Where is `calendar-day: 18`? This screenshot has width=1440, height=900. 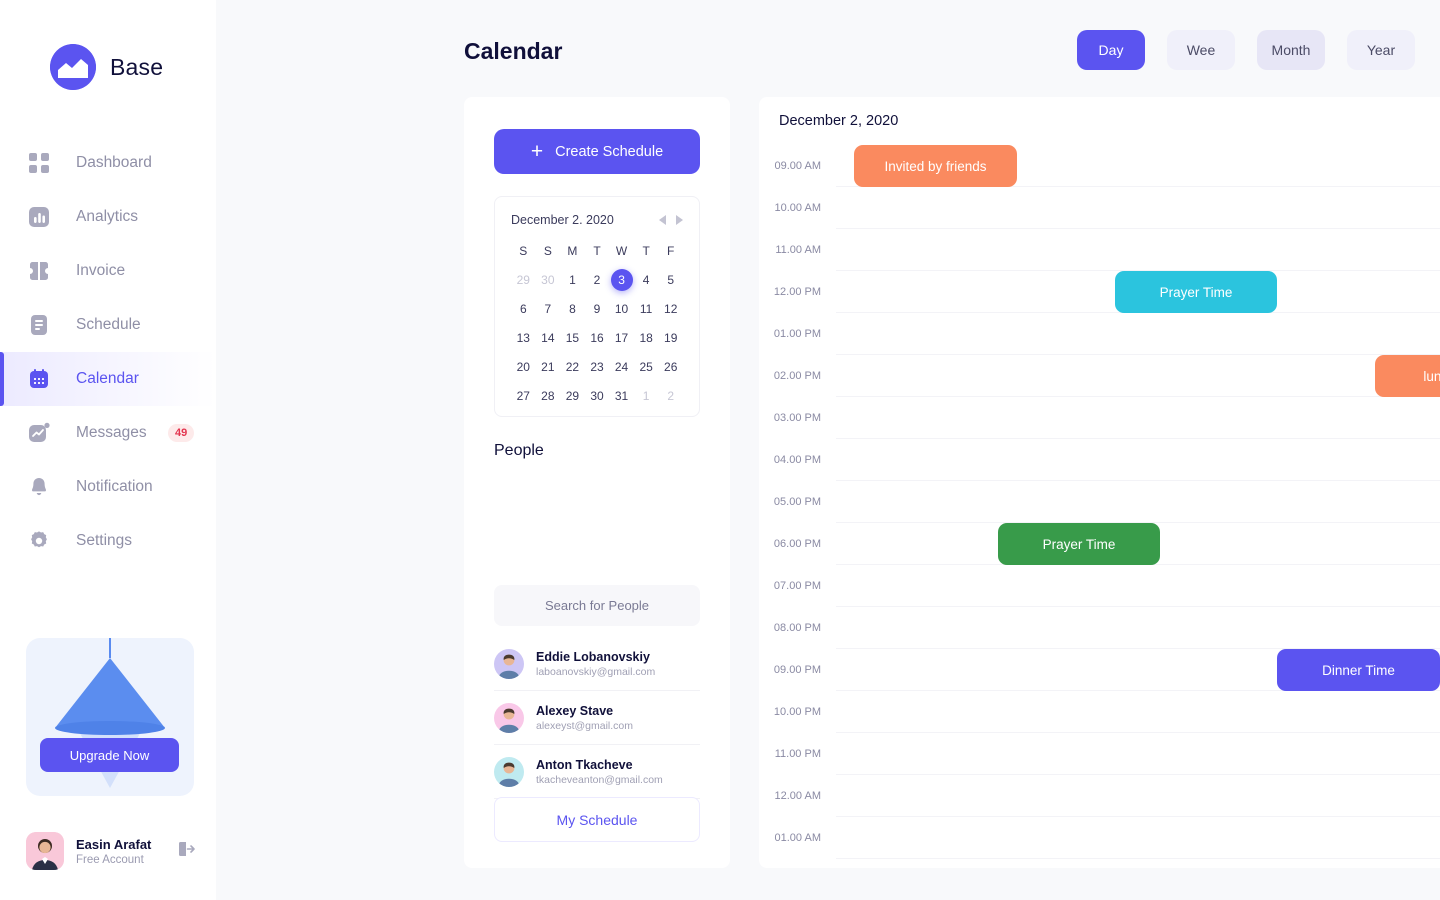 calendar-day: 18 is located at coordinates (646, 338).